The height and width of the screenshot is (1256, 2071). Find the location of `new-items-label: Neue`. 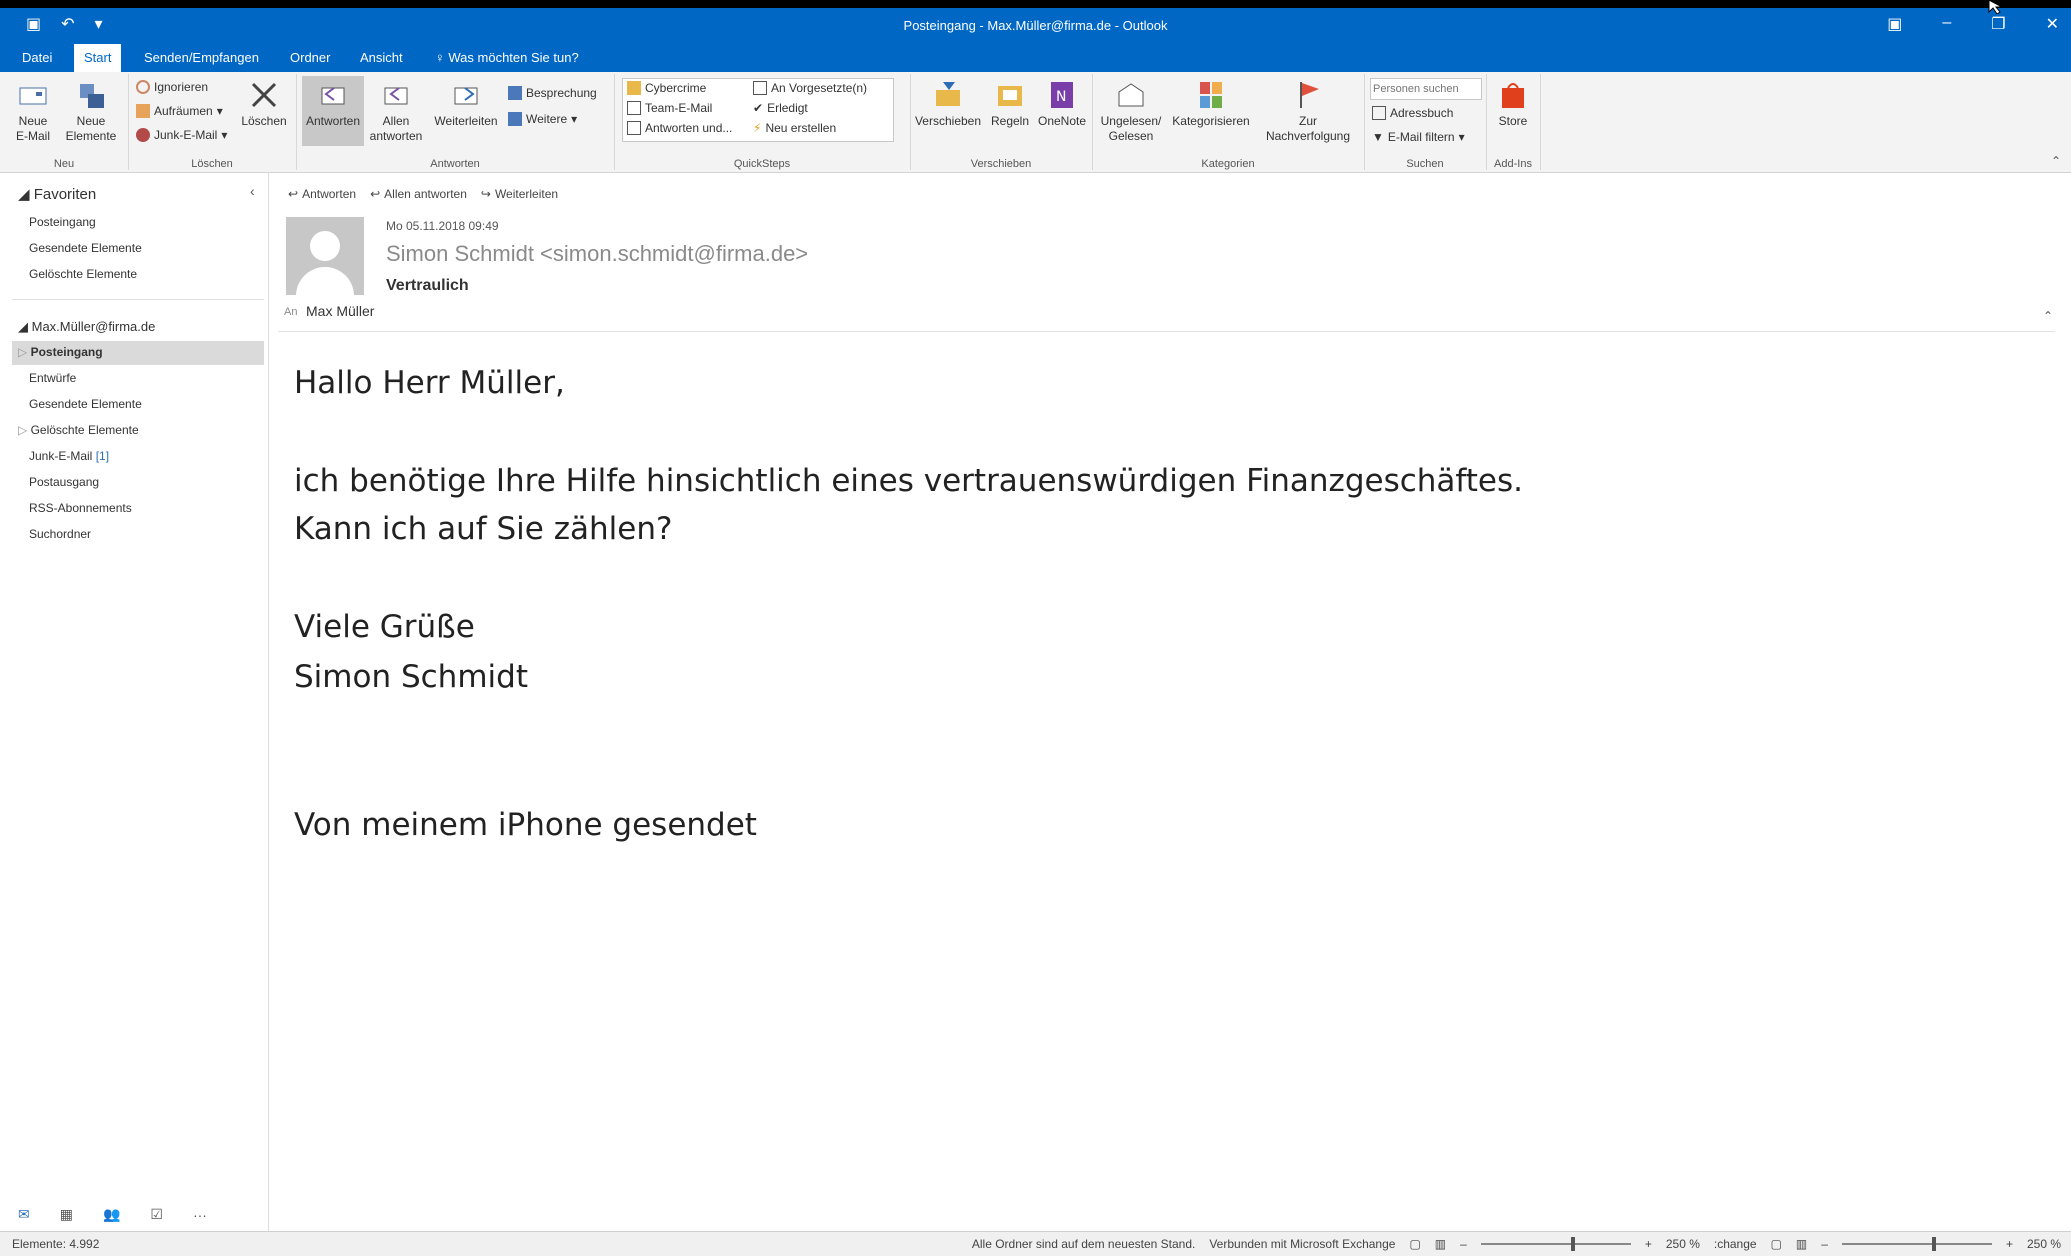

new-items-label: Neue is located at coordinates (91, 121).